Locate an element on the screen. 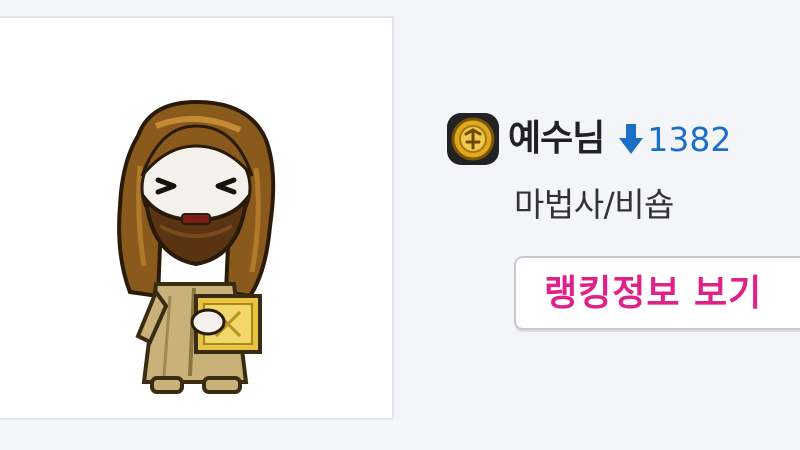  gold-coin-world-icon is located at coordinates (473, 139).